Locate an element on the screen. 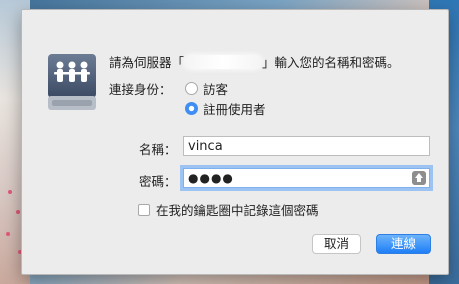 This screenshot has width=459, height=284. server-icon is located at coordinates (72, 82).